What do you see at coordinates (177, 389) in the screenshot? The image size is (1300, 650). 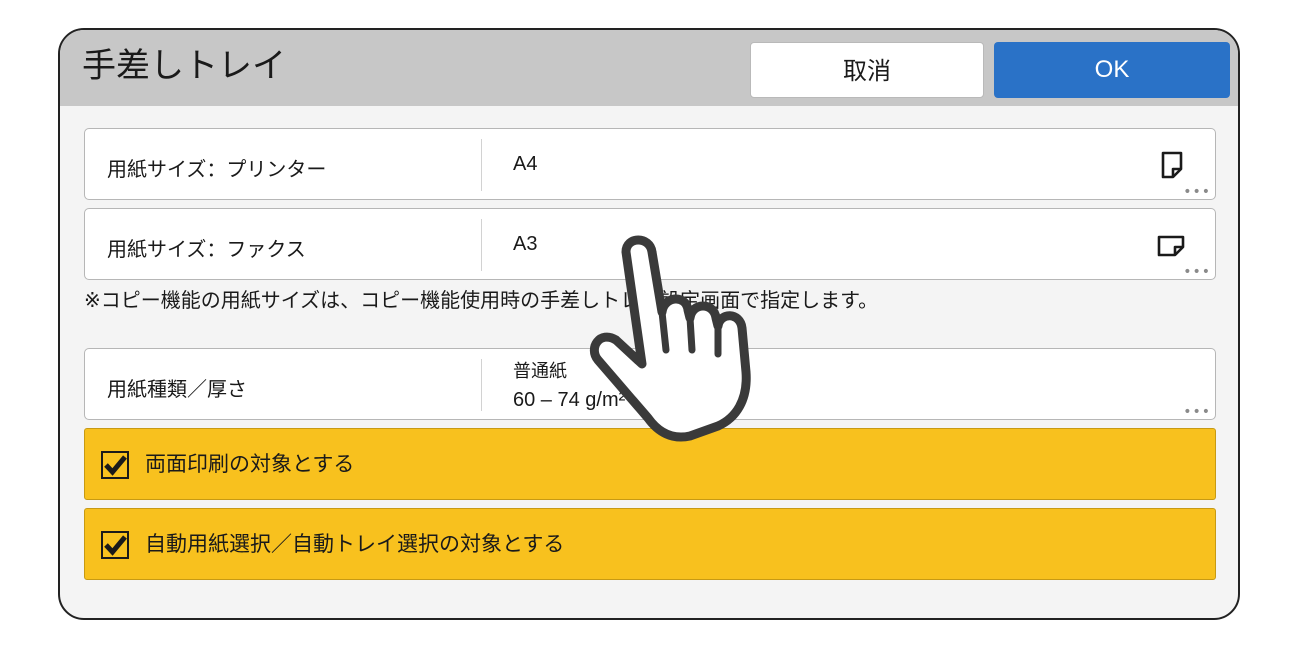 I see `paper-type-label: 用紙種類／厚さ` at bounding box center [177, 389].